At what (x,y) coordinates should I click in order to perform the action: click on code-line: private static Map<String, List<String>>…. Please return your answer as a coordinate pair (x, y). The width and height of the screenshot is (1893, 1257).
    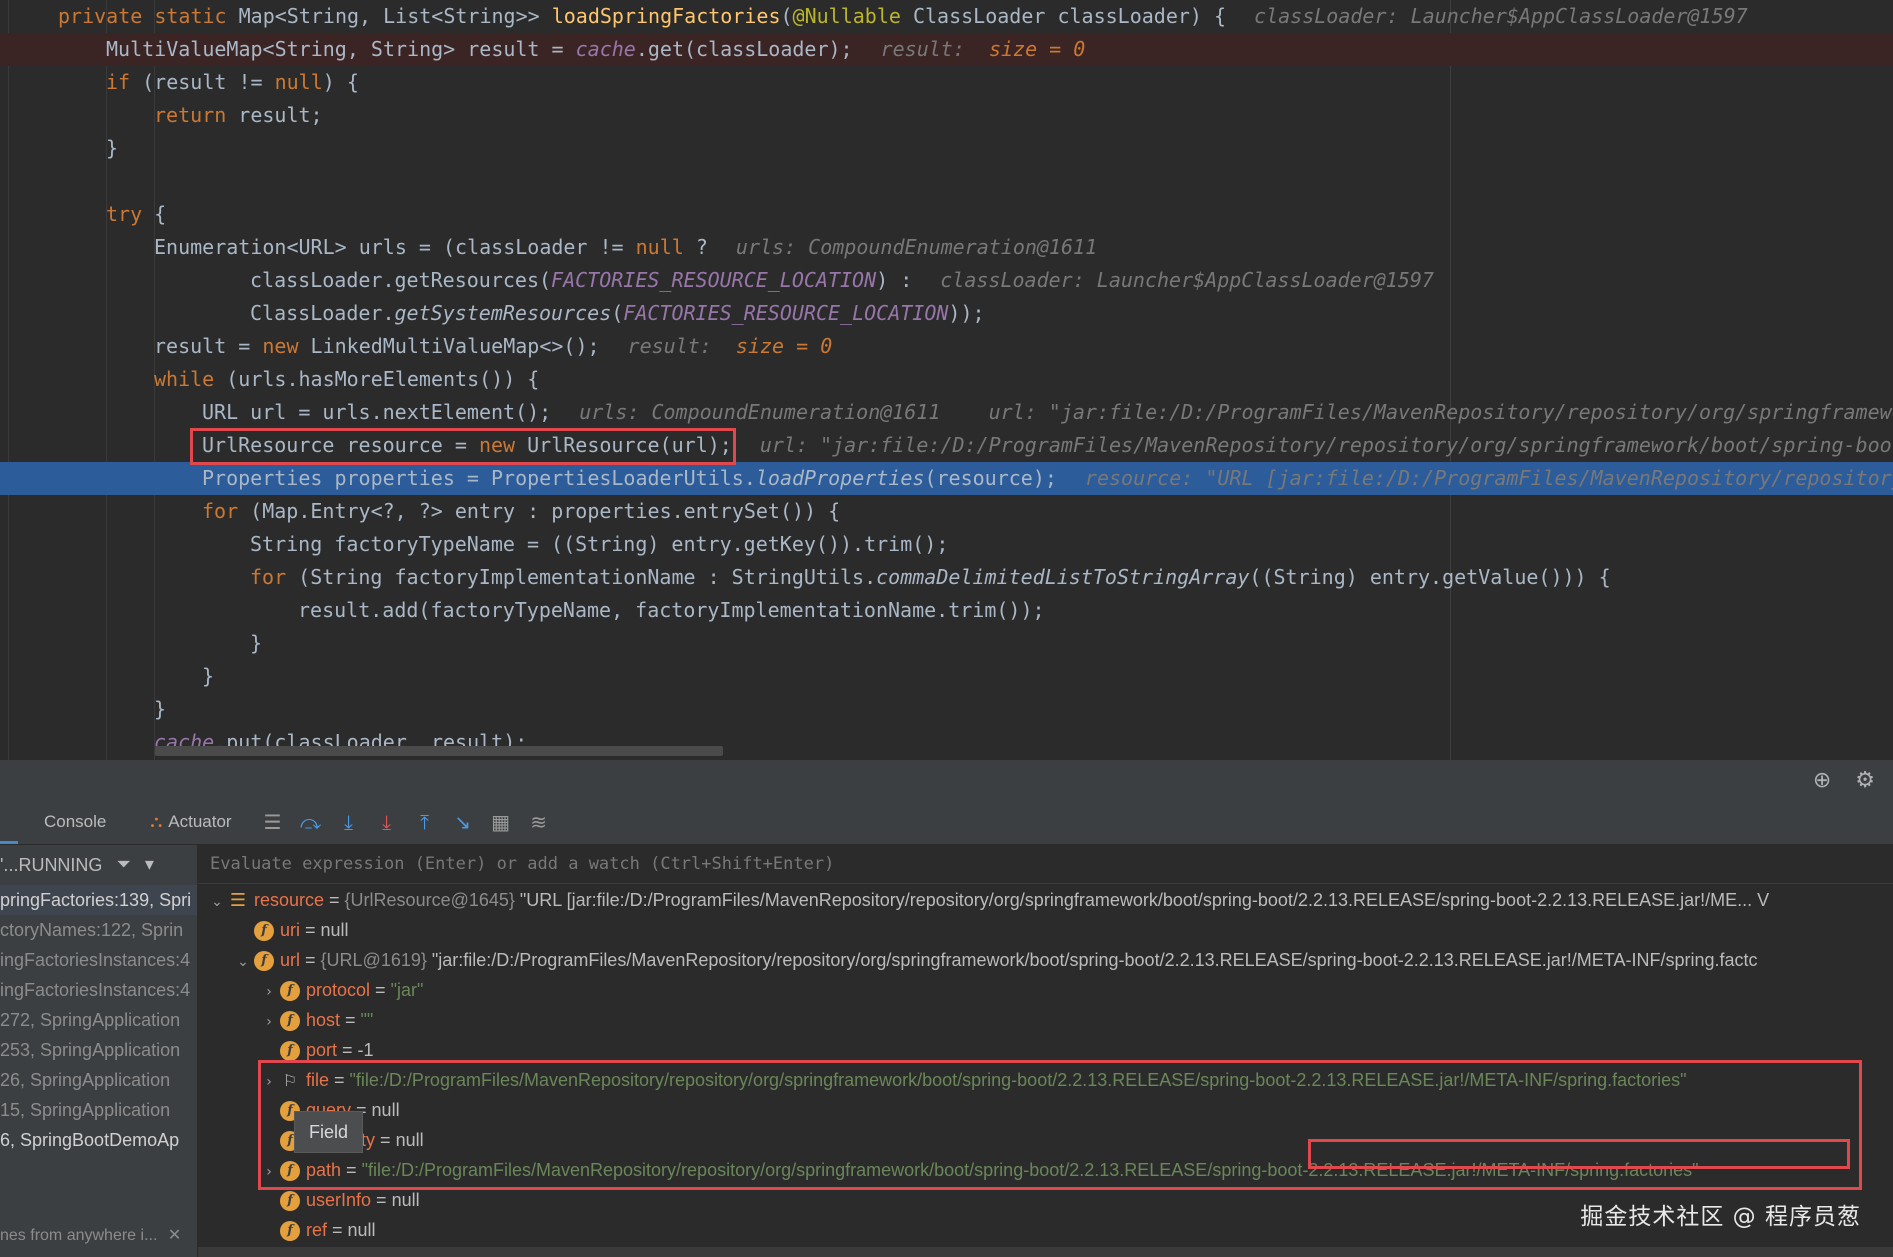
    Looking at the image, I should click on (946, 16).